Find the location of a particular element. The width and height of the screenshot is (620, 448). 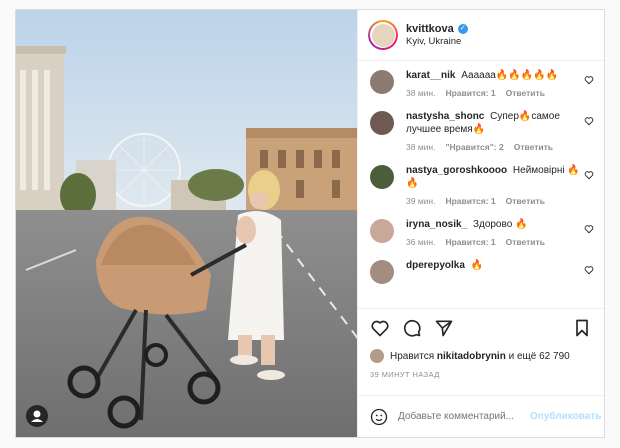

post-header: kvittkova ✓ Kyiv, Ukraine is located at coordinates (481, 35).